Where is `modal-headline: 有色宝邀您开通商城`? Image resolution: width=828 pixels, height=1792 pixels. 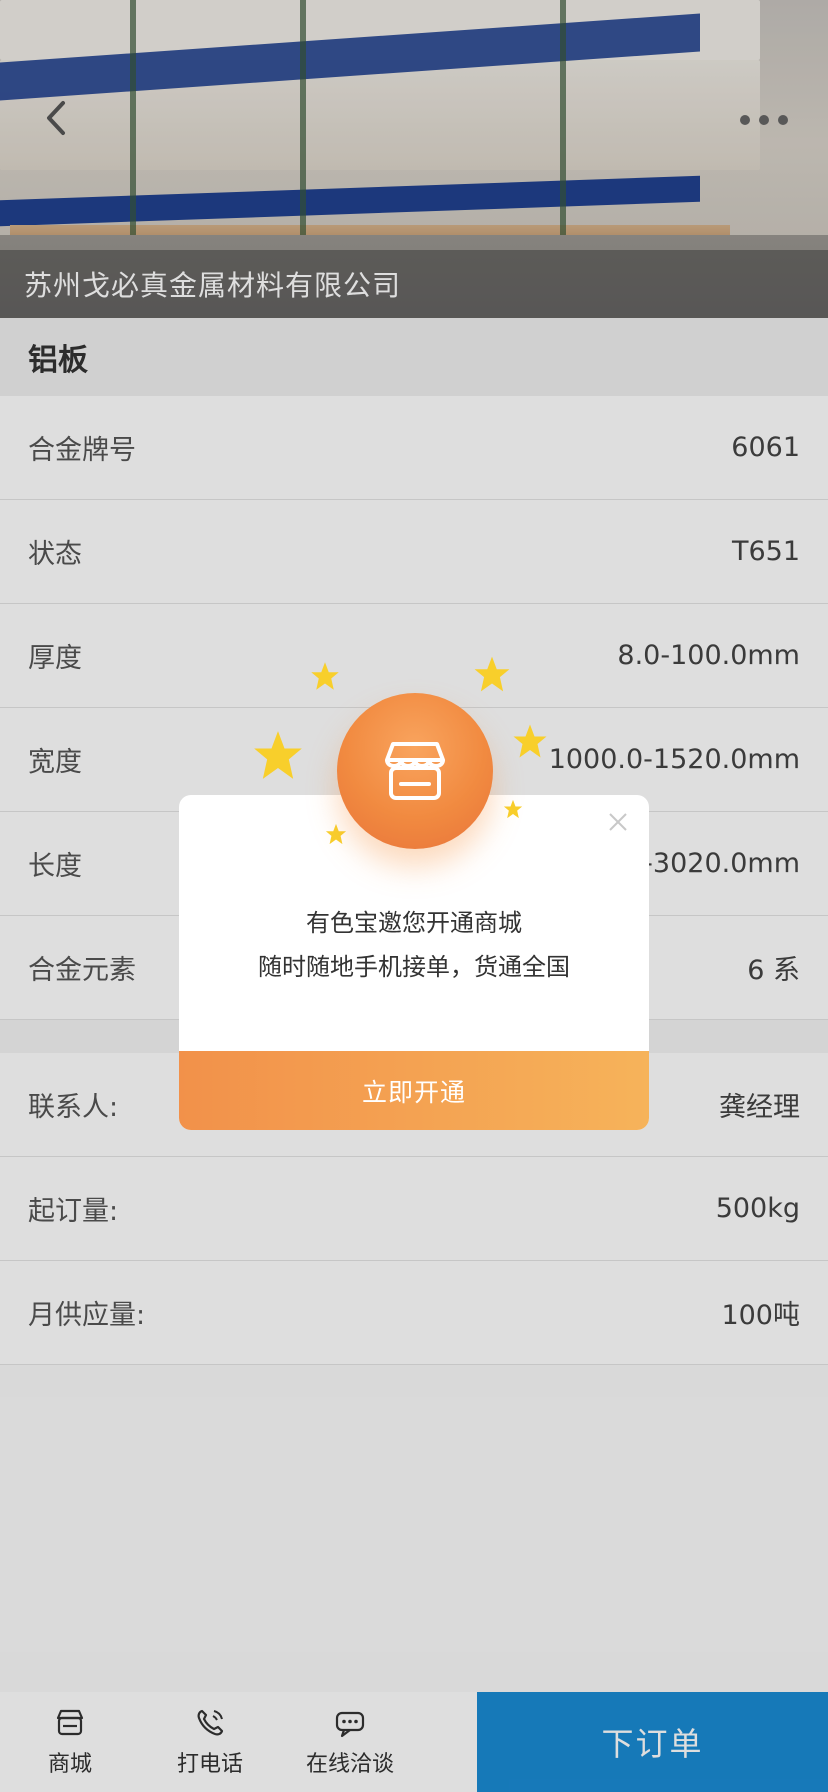
modal-headline: 有色宝邀您开通商城 is located at coordinates (414, 923).